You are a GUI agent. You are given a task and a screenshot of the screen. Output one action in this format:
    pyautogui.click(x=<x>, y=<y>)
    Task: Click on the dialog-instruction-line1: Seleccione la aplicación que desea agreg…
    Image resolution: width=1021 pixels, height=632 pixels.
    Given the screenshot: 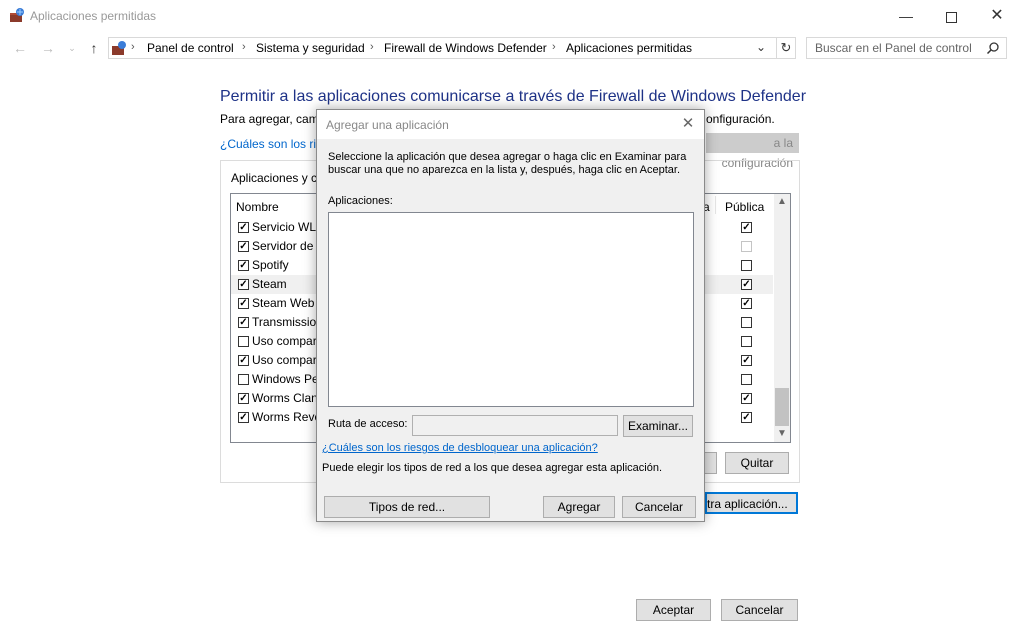 What is the action you would take?
    pyautogui.click(x=507, y=157)
    